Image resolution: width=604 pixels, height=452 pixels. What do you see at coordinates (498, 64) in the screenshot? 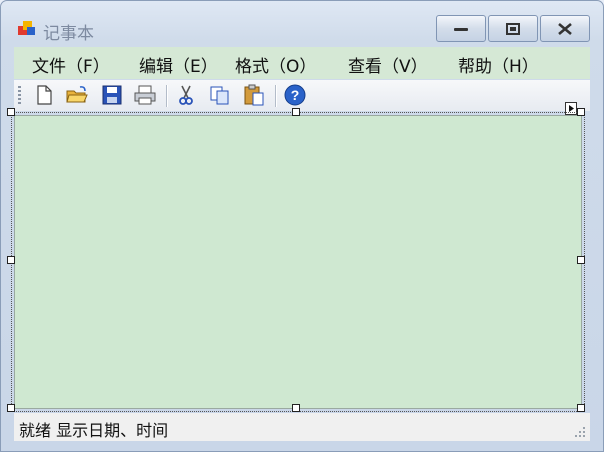
I see `menu-help: 帮助（H）` at bounding box center [498, 64].